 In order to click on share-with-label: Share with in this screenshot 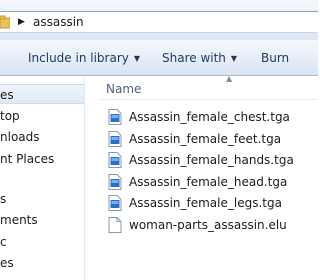, I will do `click(194, 58)`.